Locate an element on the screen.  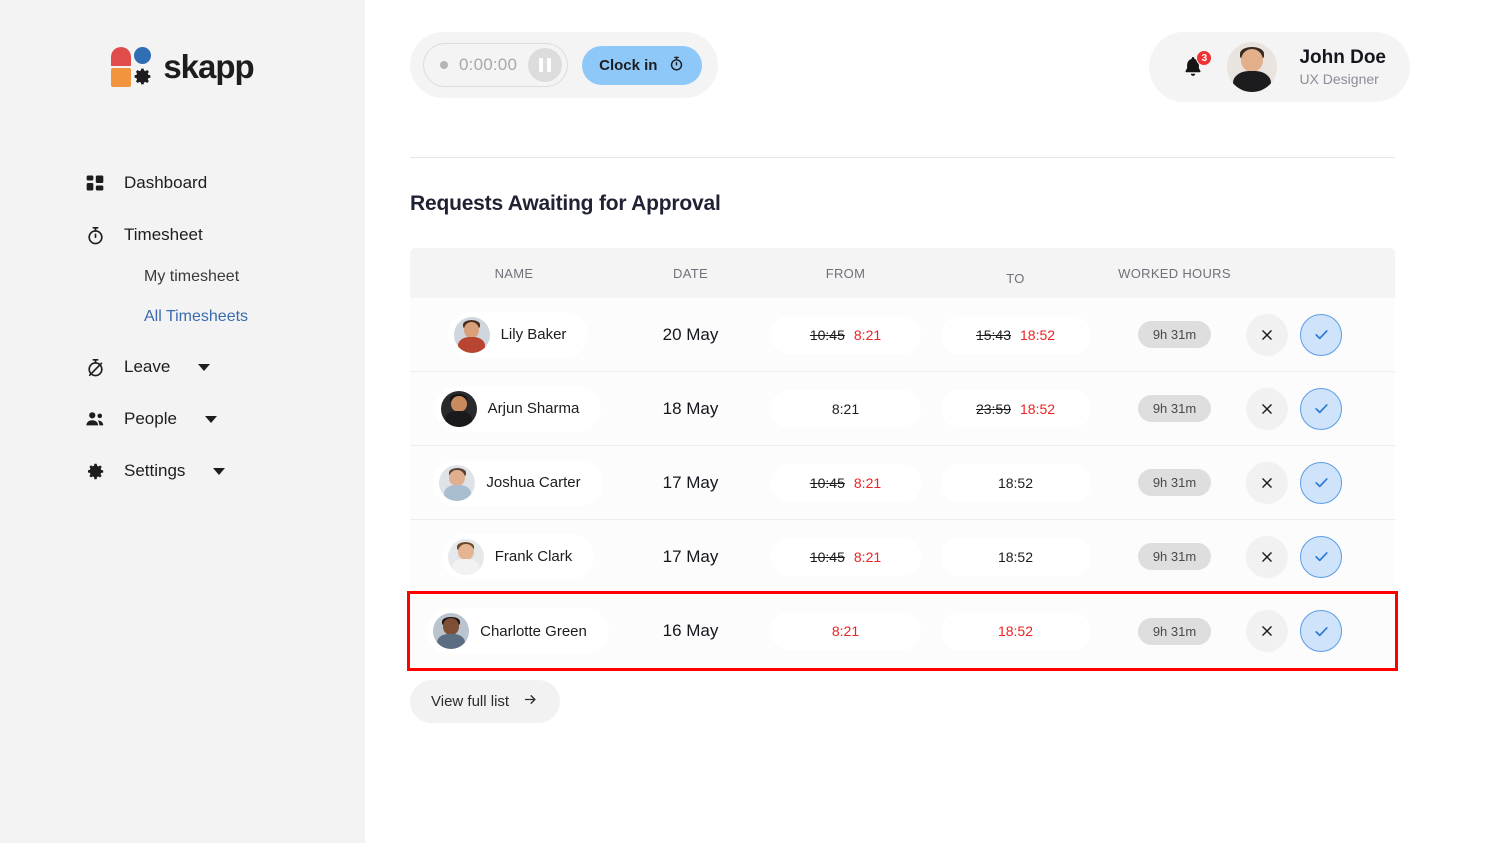
view-full-list-button: View full list is located at coordinates (485, 701).